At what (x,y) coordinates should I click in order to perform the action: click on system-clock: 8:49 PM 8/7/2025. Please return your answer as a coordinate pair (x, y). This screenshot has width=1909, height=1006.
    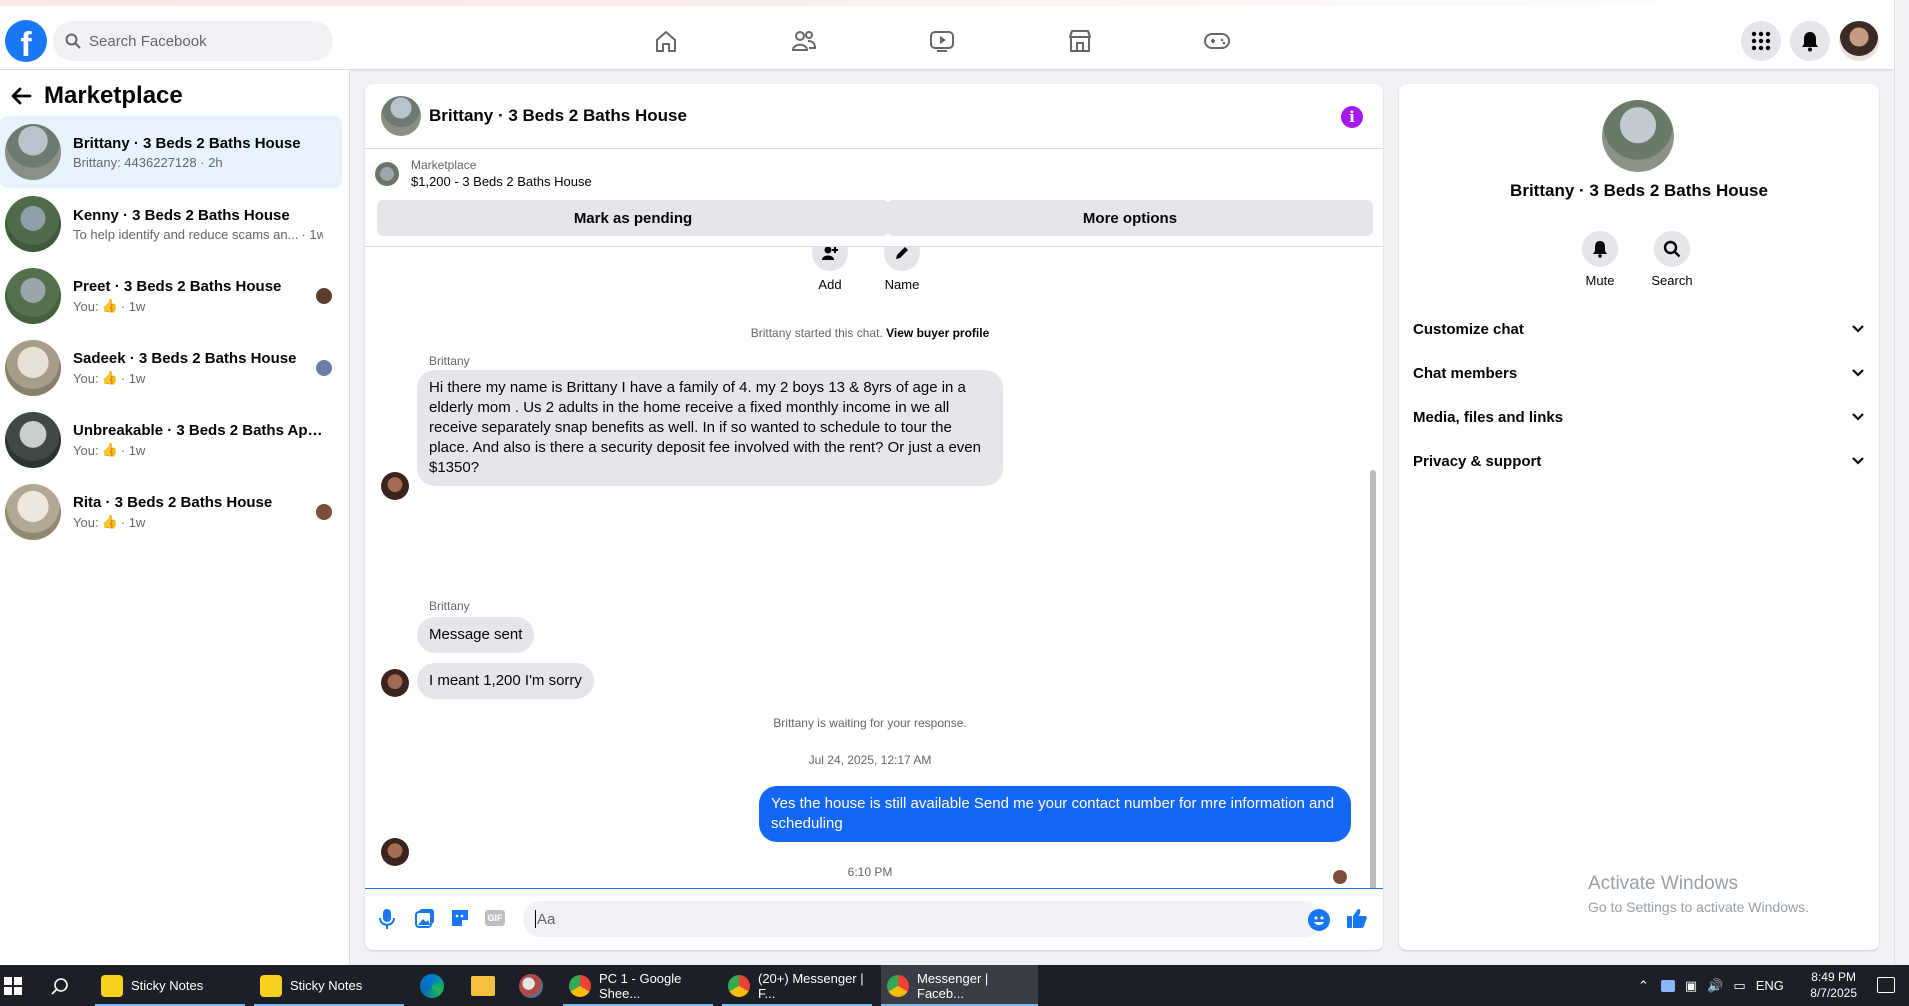
    Looking at the image, I should click on (1833, 985).